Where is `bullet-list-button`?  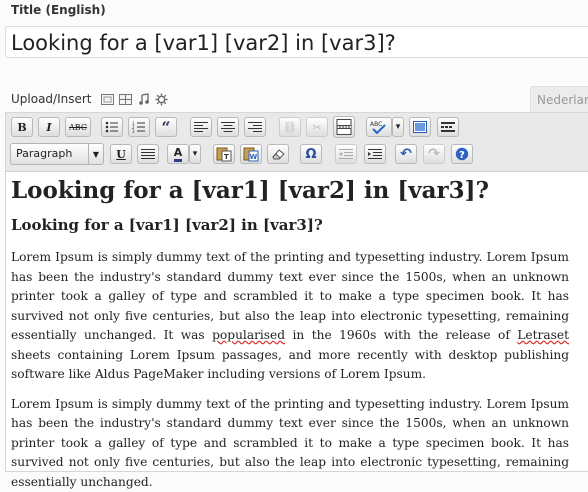
bullet-list-button is located at coordinates (112, 127).